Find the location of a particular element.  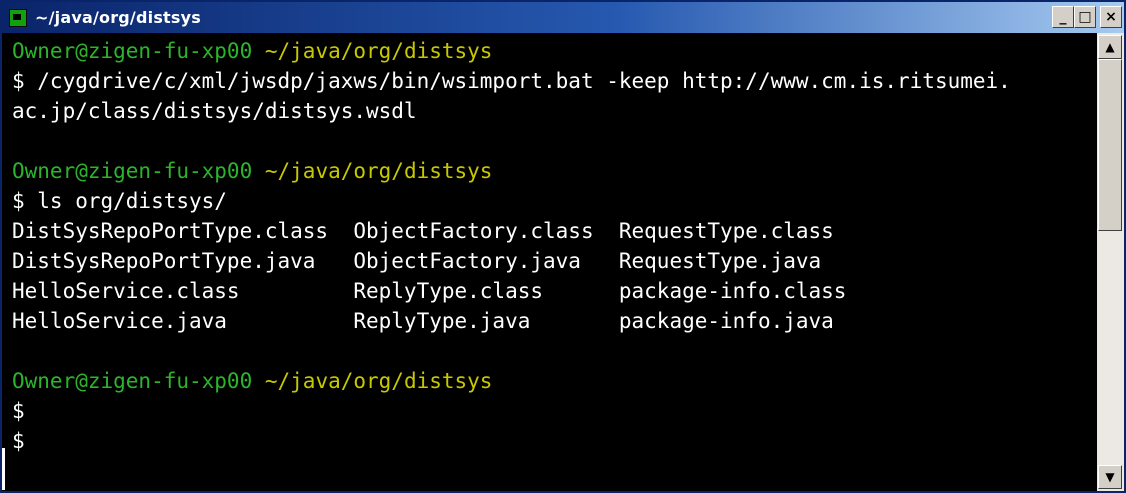

terminal-app-icon is located at coordinates (18, 17).